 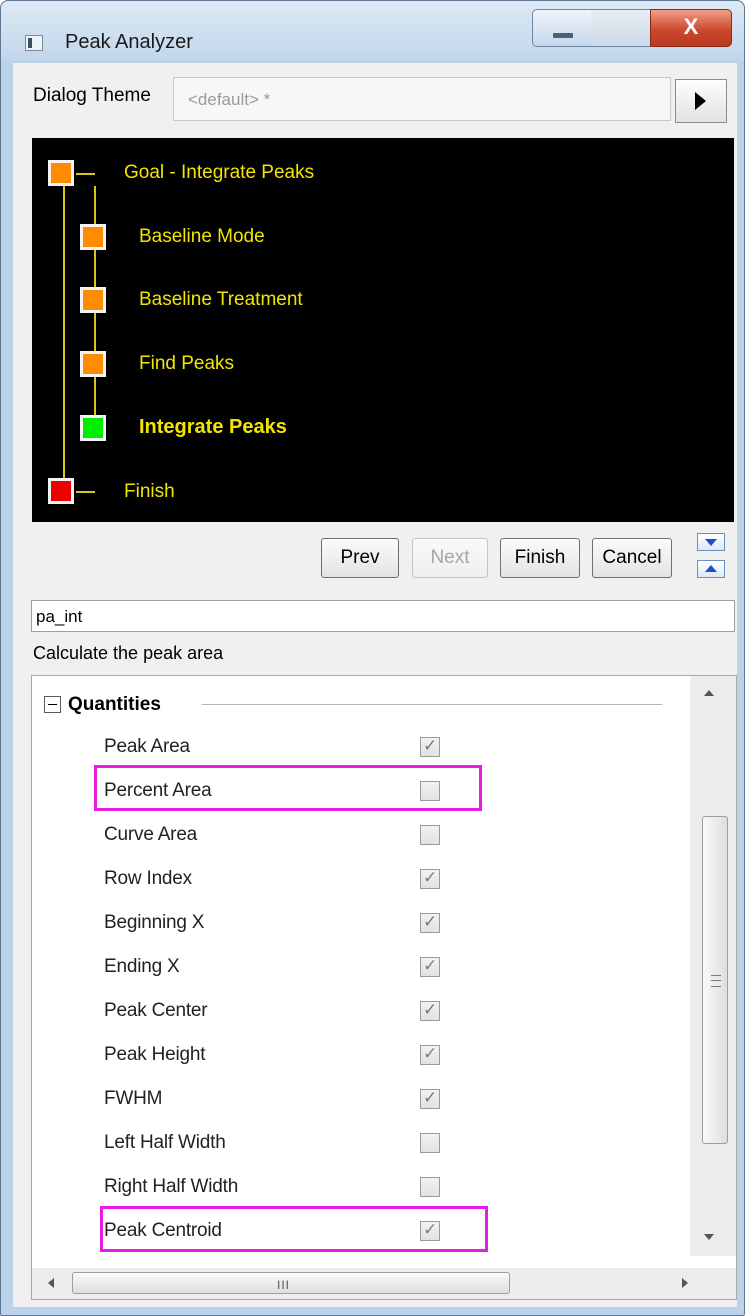 What do you see at coordinates (213, 427) in the screenshot?
I see `tree-item-integrate-peaks: Integrate Peaks` at bounding box center [213, 427].